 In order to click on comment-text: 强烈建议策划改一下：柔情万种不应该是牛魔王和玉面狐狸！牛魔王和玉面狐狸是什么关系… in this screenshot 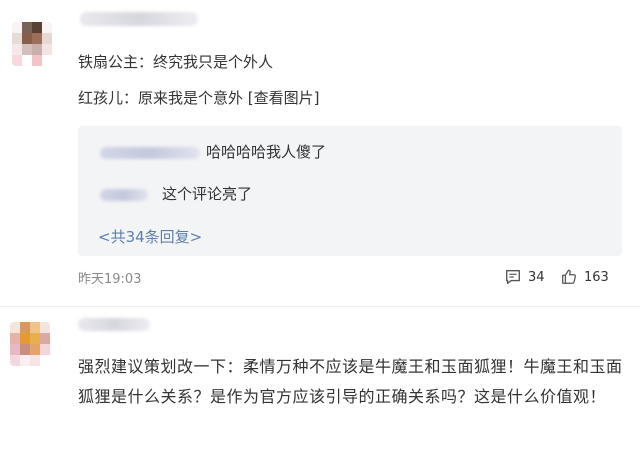, I will do `click(350, 381)`.